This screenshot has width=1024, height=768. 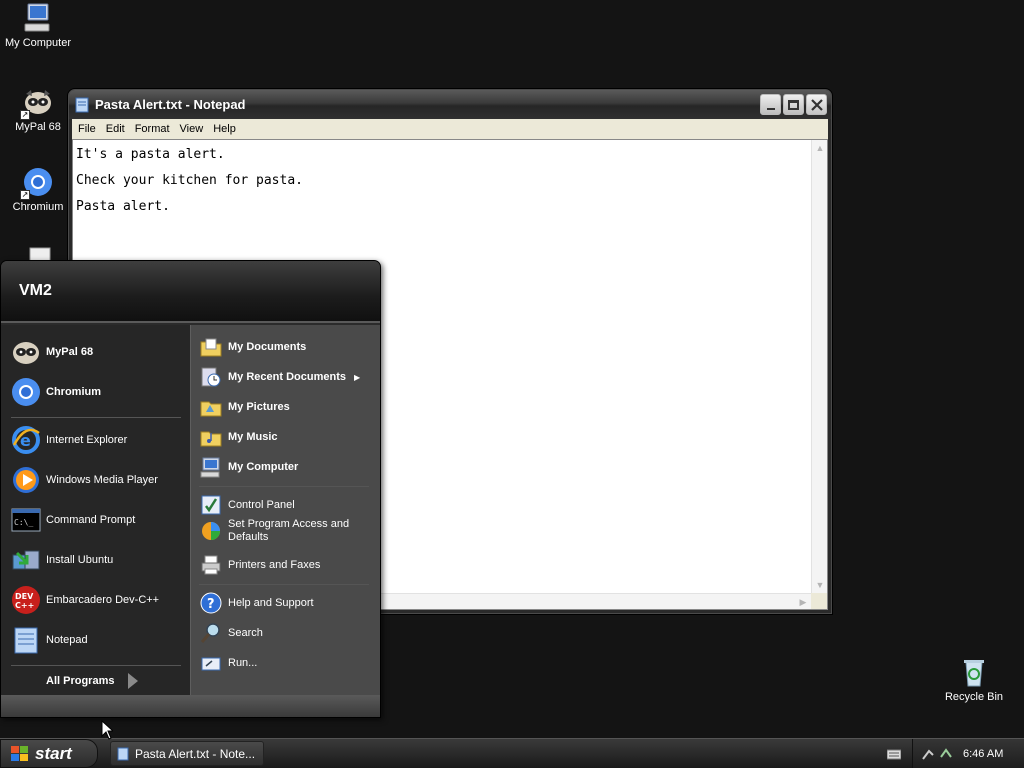 What do you see at coordinates (192, 129) in the screenshot?
I see `menu-view: View` at bounding box center [192, 129].